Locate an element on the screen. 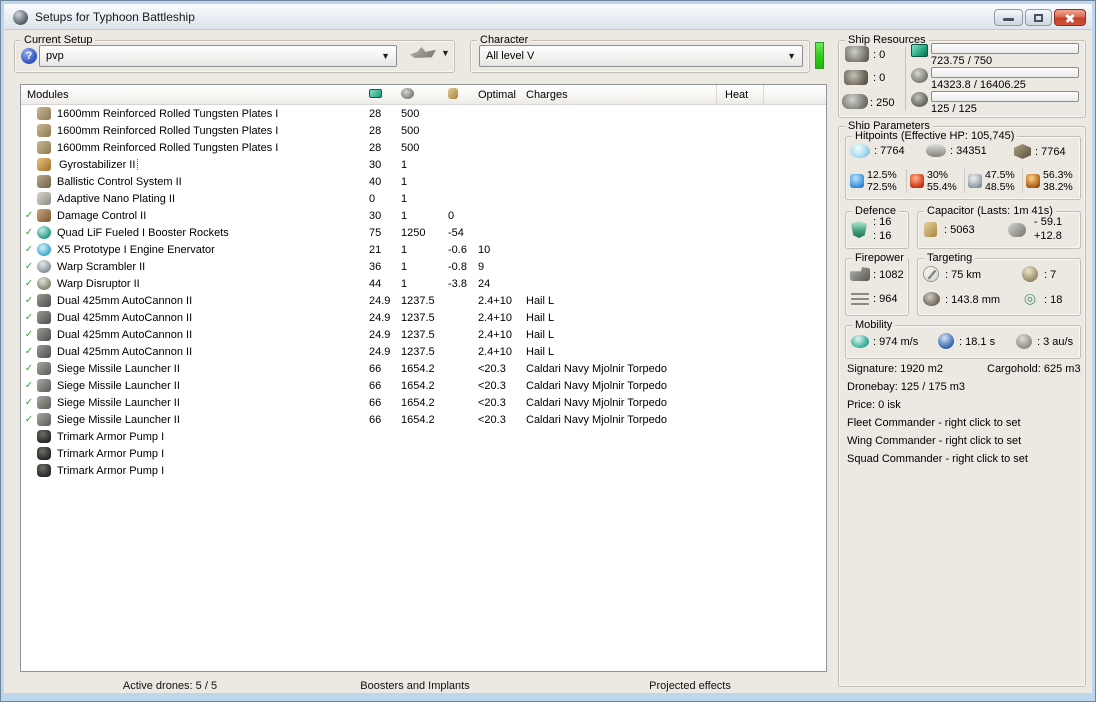 Image resolution: width=1096 pixels, height=702 pixels. fitted-check-icon: ✓ is located at coordinates (29, 334).